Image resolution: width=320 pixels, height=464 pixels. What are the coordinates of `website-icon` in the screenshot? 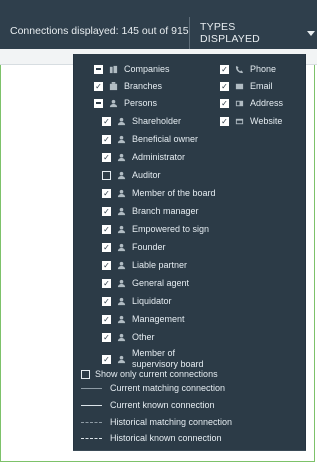 It's located at (239, 121).